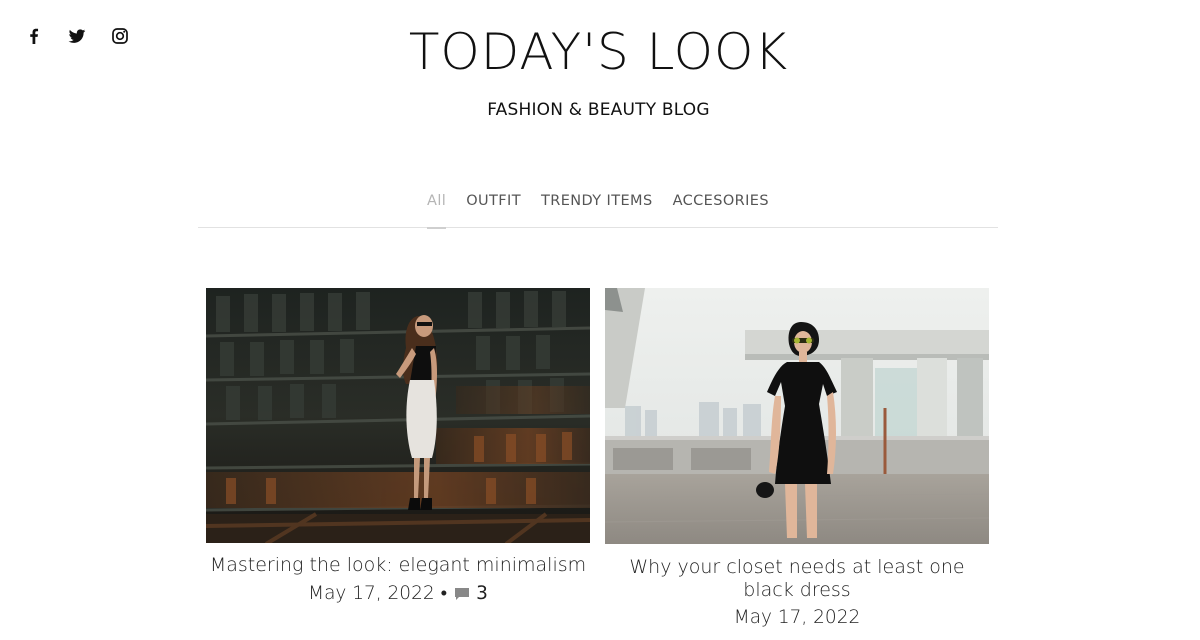  I want to click on post-image-woman-white-skirt, so click(398, 415).